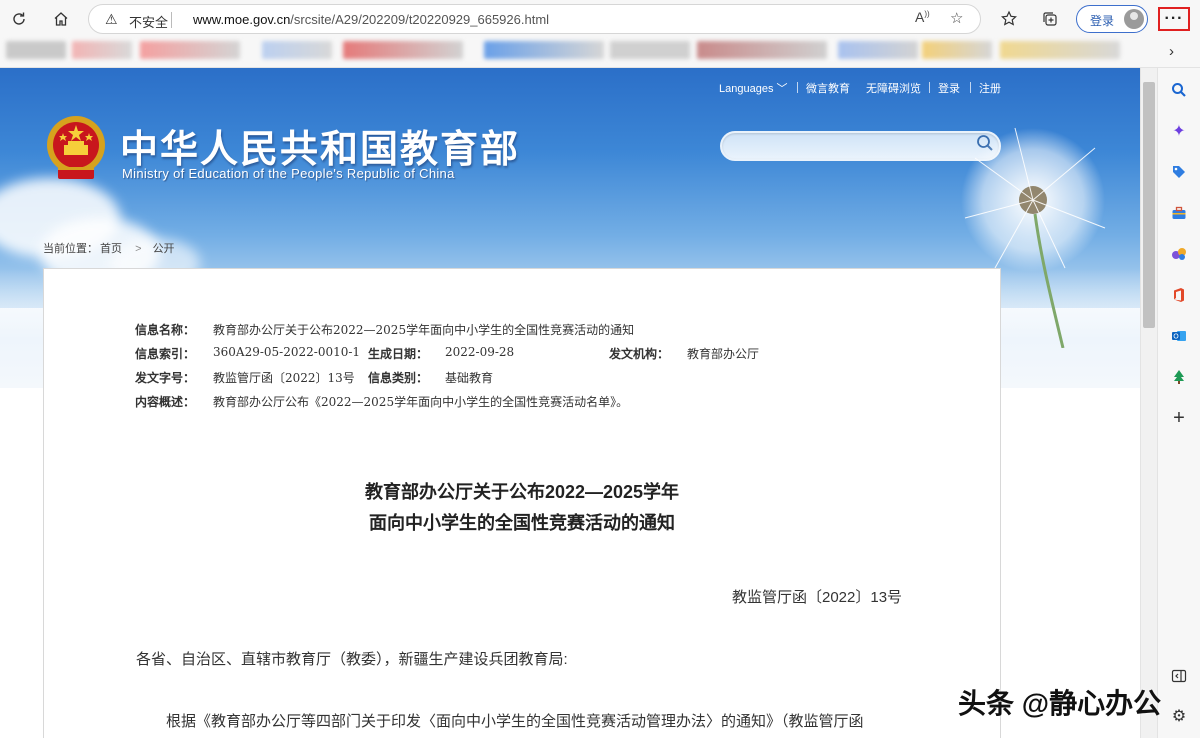 The image size is (1200, 738). Describe the element at coordinates (469, 378) in the screenshot. I see `meta-category-value: 基础教育` at that location.